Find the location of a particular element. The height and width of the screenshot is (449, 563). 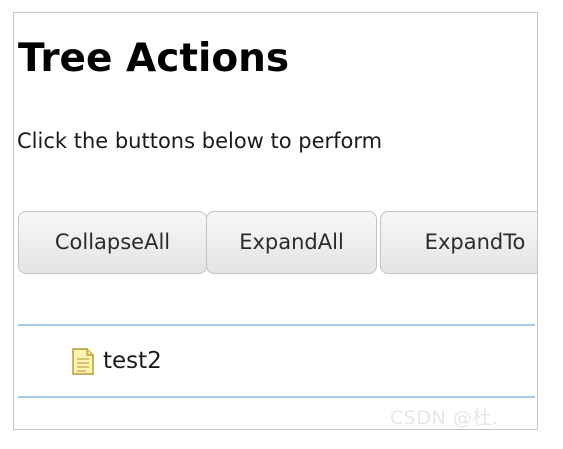

file-icon is located at coordinates (83, 361).